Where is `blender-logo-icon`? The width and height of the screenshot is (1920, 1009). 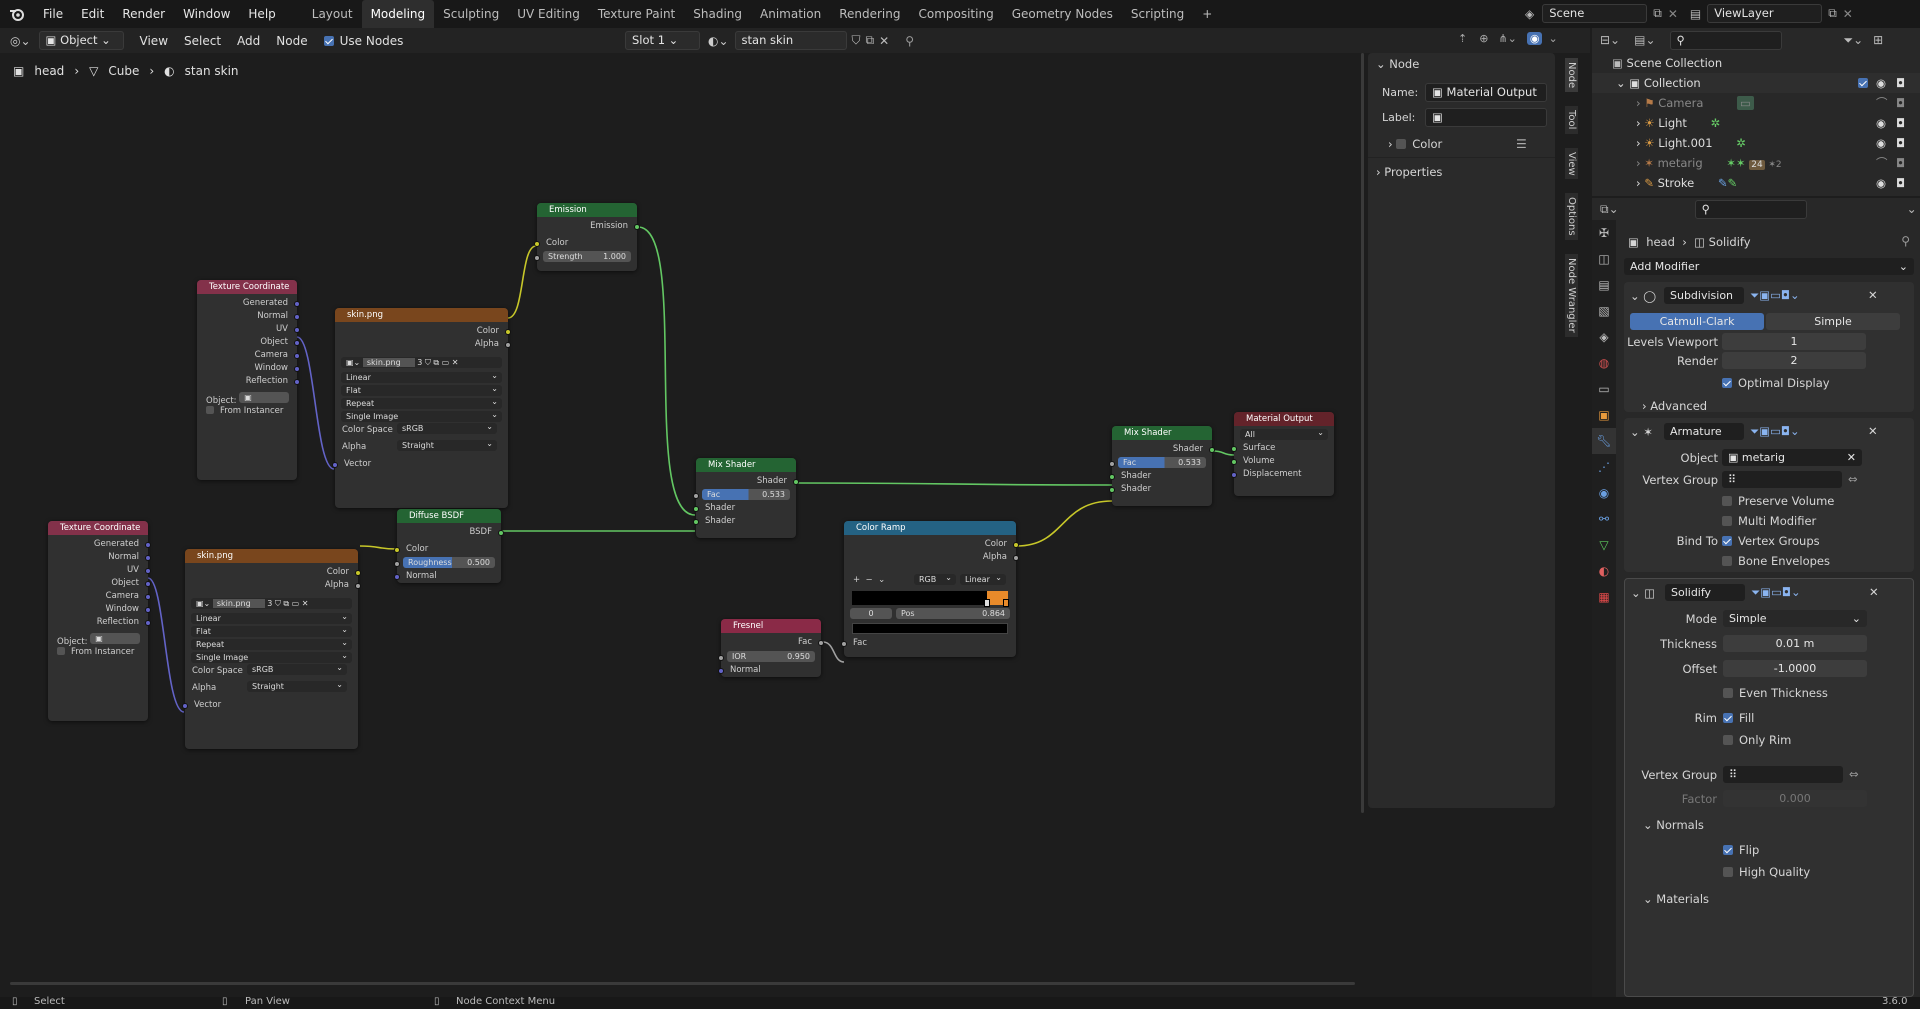 blender-logo-icon is located at coordinates (17, 14).